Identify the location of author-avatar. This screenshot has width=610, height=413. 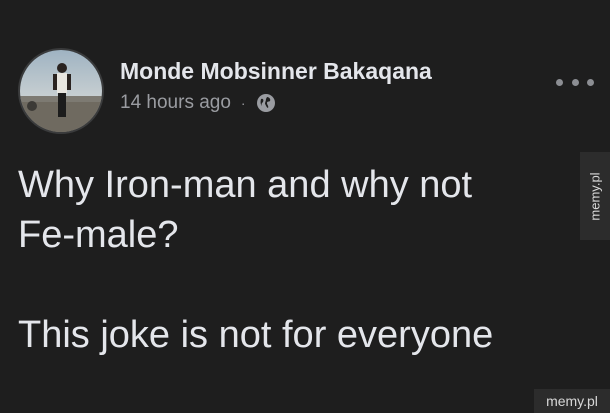
(61, 91).